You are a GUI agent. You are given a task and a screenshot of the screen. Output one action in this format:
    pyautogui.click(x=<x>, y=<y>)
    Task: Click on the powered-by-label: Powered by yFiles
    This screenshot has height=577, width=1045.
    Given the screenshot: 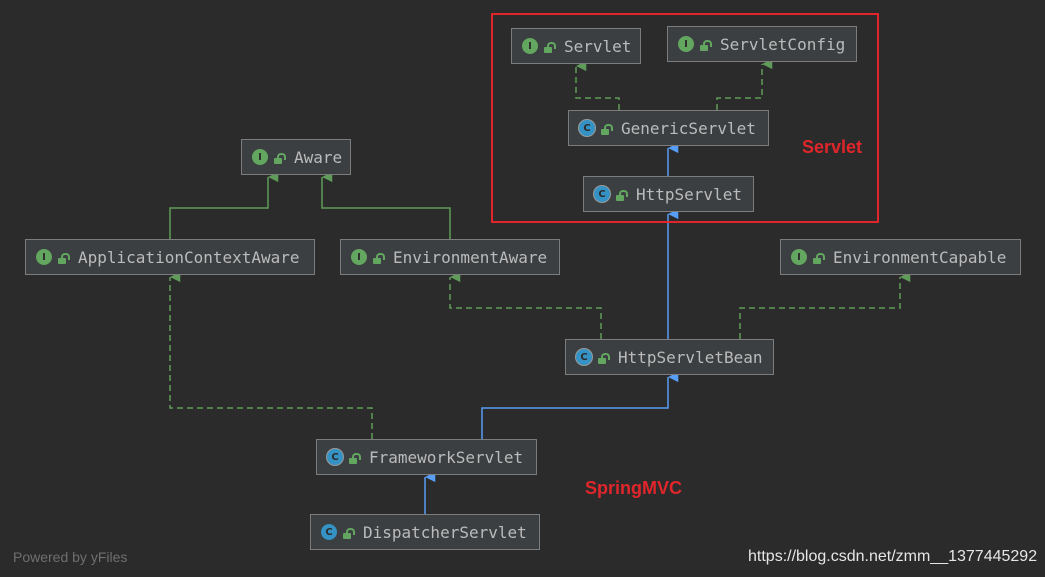 What is the action you would take?
    pyautogui.click(x=70, y=557)
    